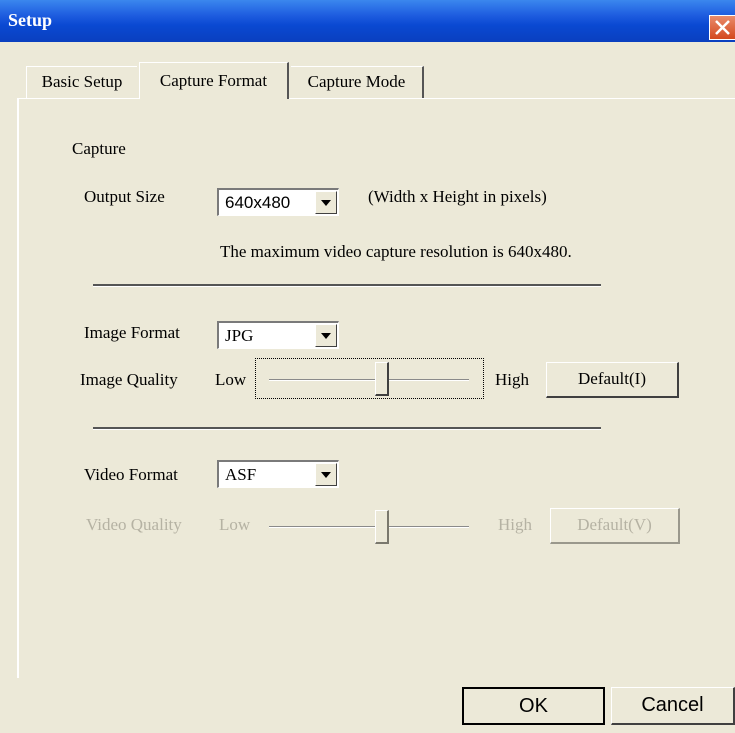 The height and width of the screenshot is (733, 735). I want to click on video-default-button: Default(V), so click(615, 526).